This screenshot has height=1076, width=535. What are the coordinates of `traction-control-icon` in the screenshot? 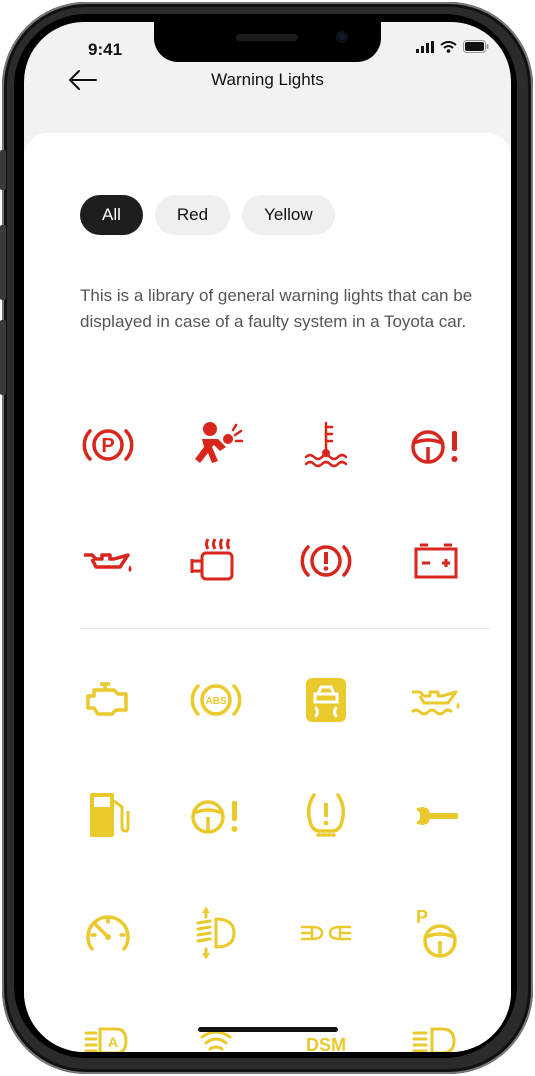 It's located at (326, 700).